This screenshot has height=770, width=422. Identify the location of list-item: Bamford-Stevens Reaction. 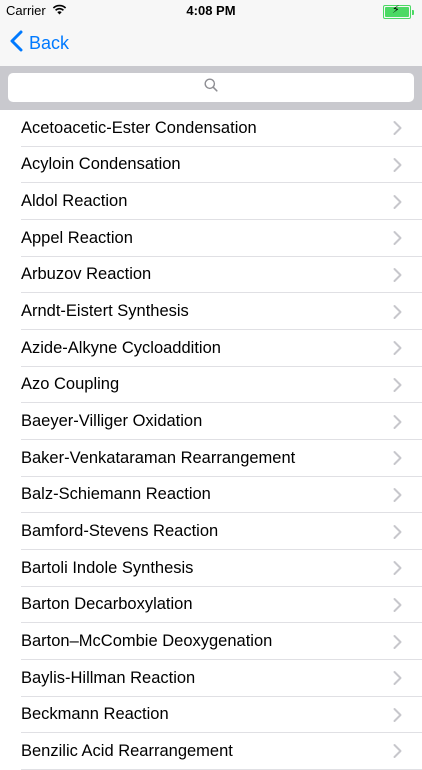
(211, 531).